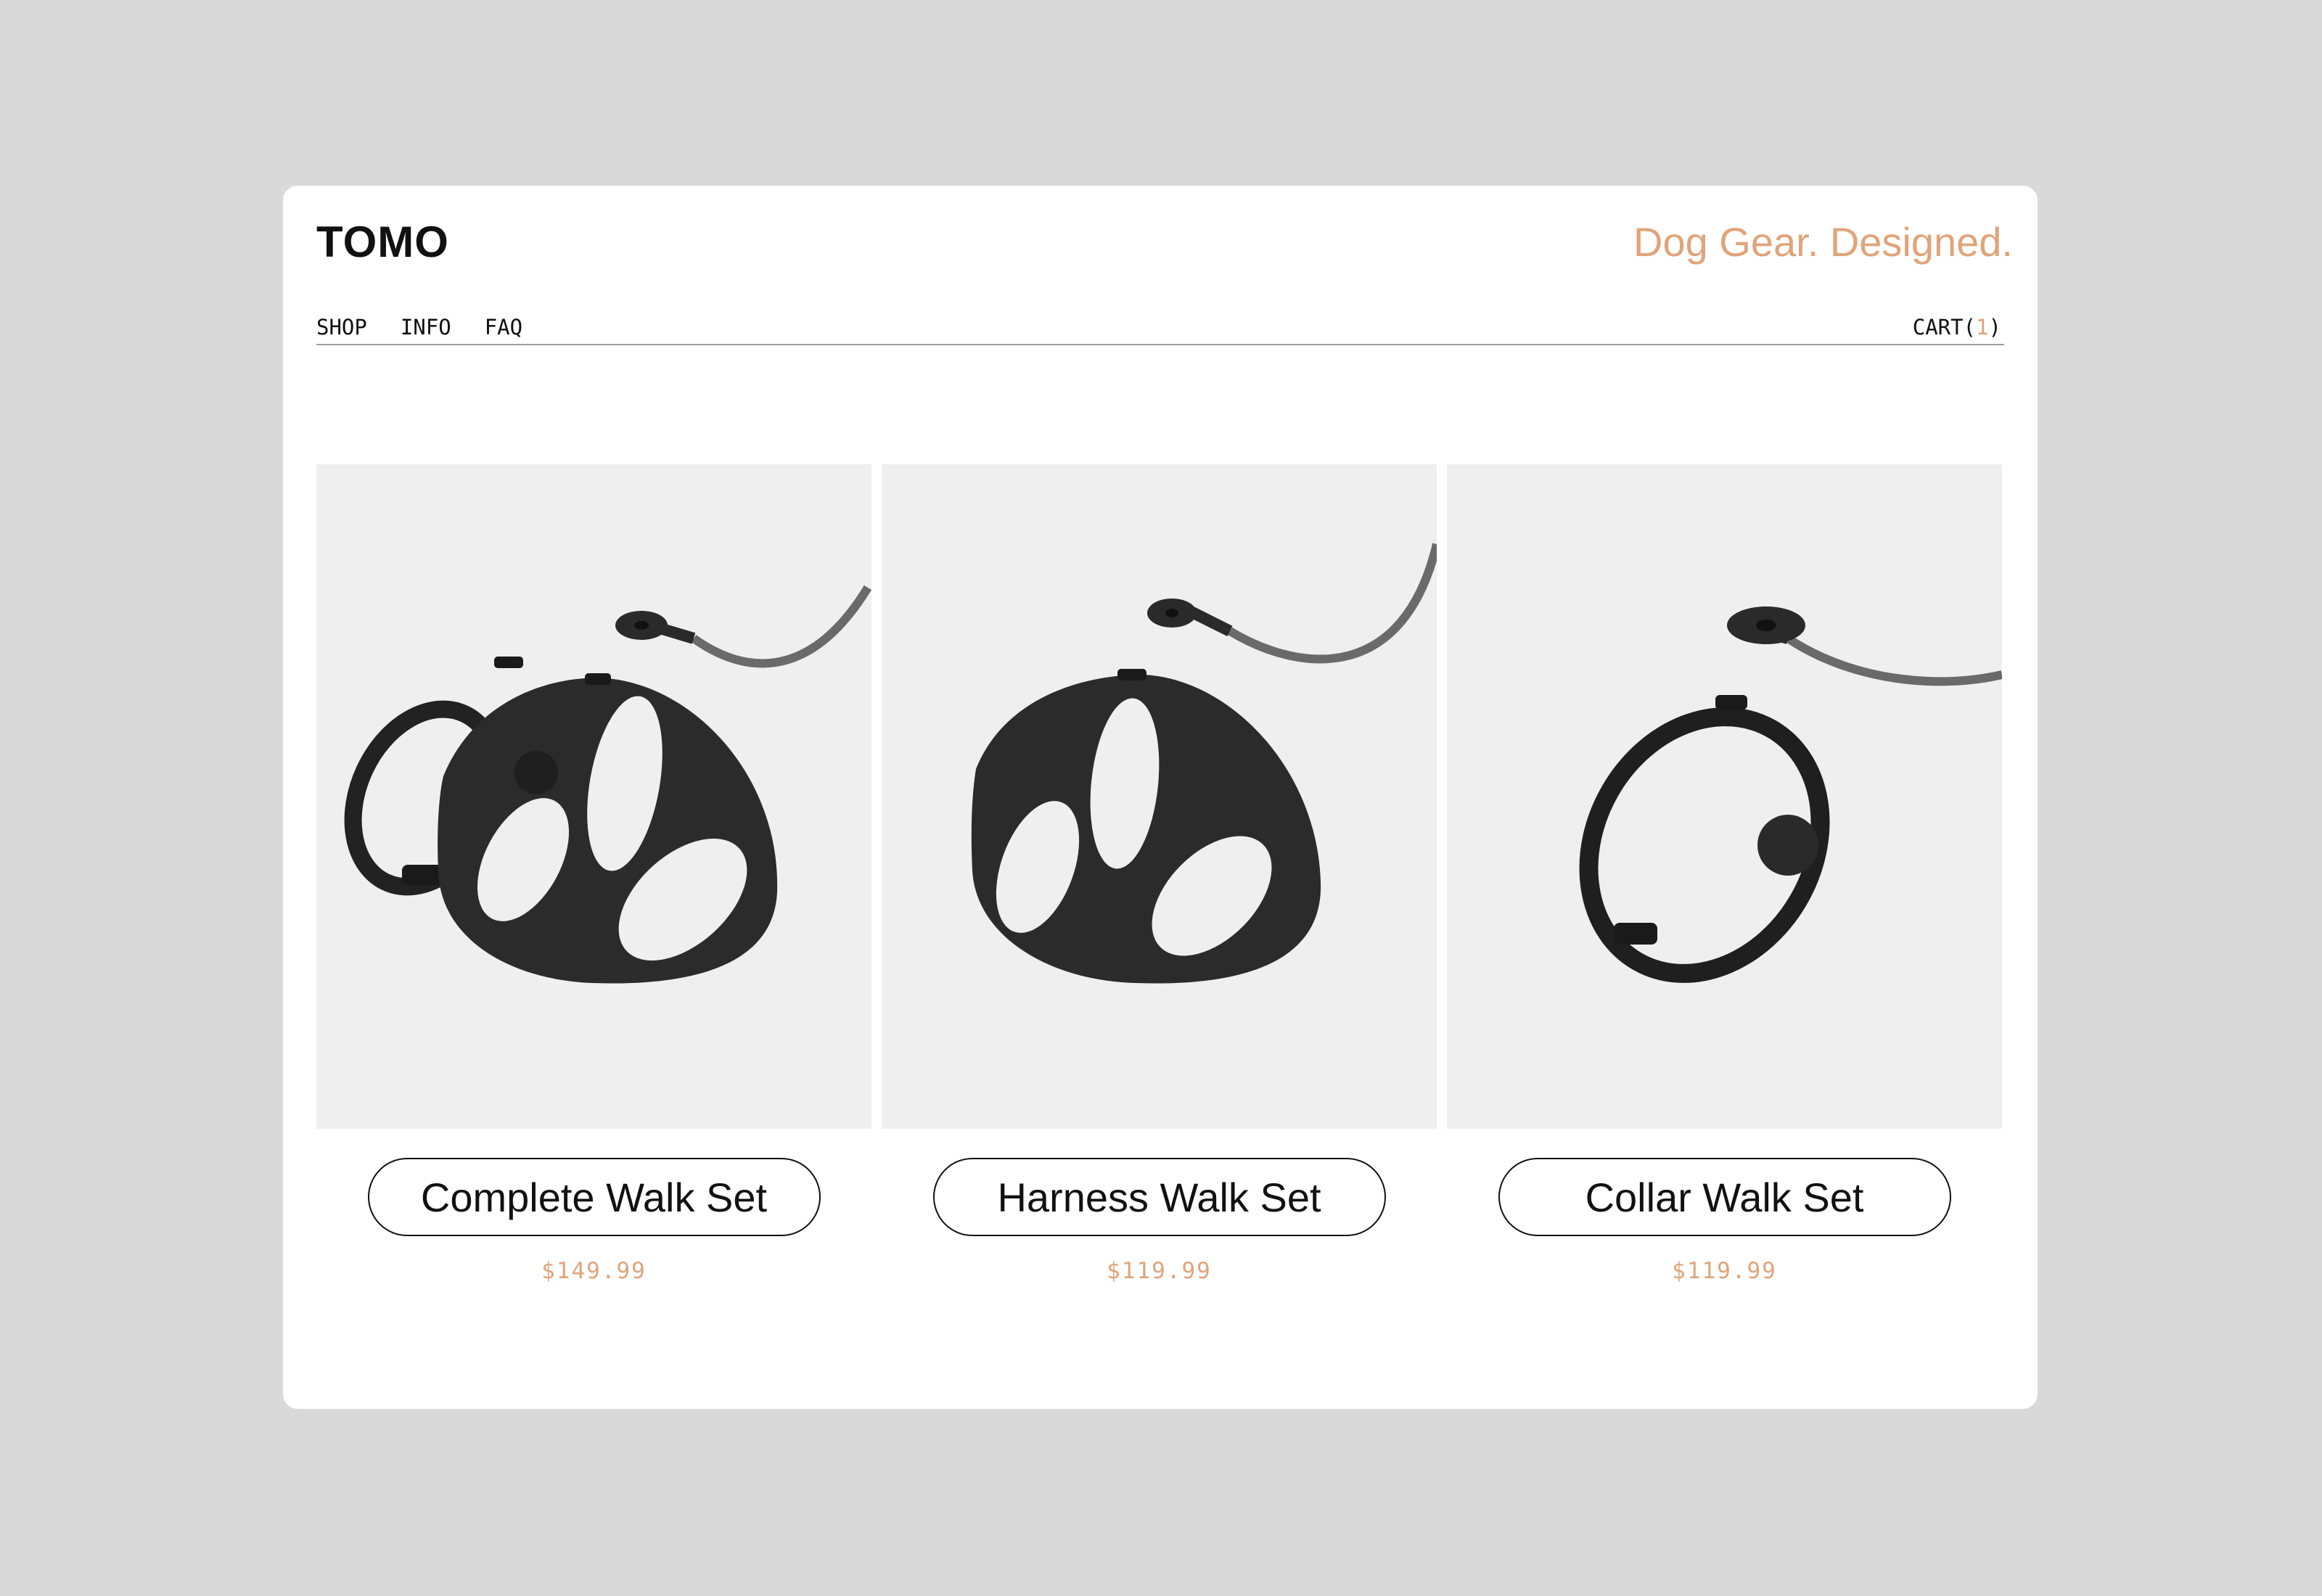  What do you see at coordinates (1790, 794) in the screenshot?
I see `collar-leash-photo` at bounding box center [1790, 794].